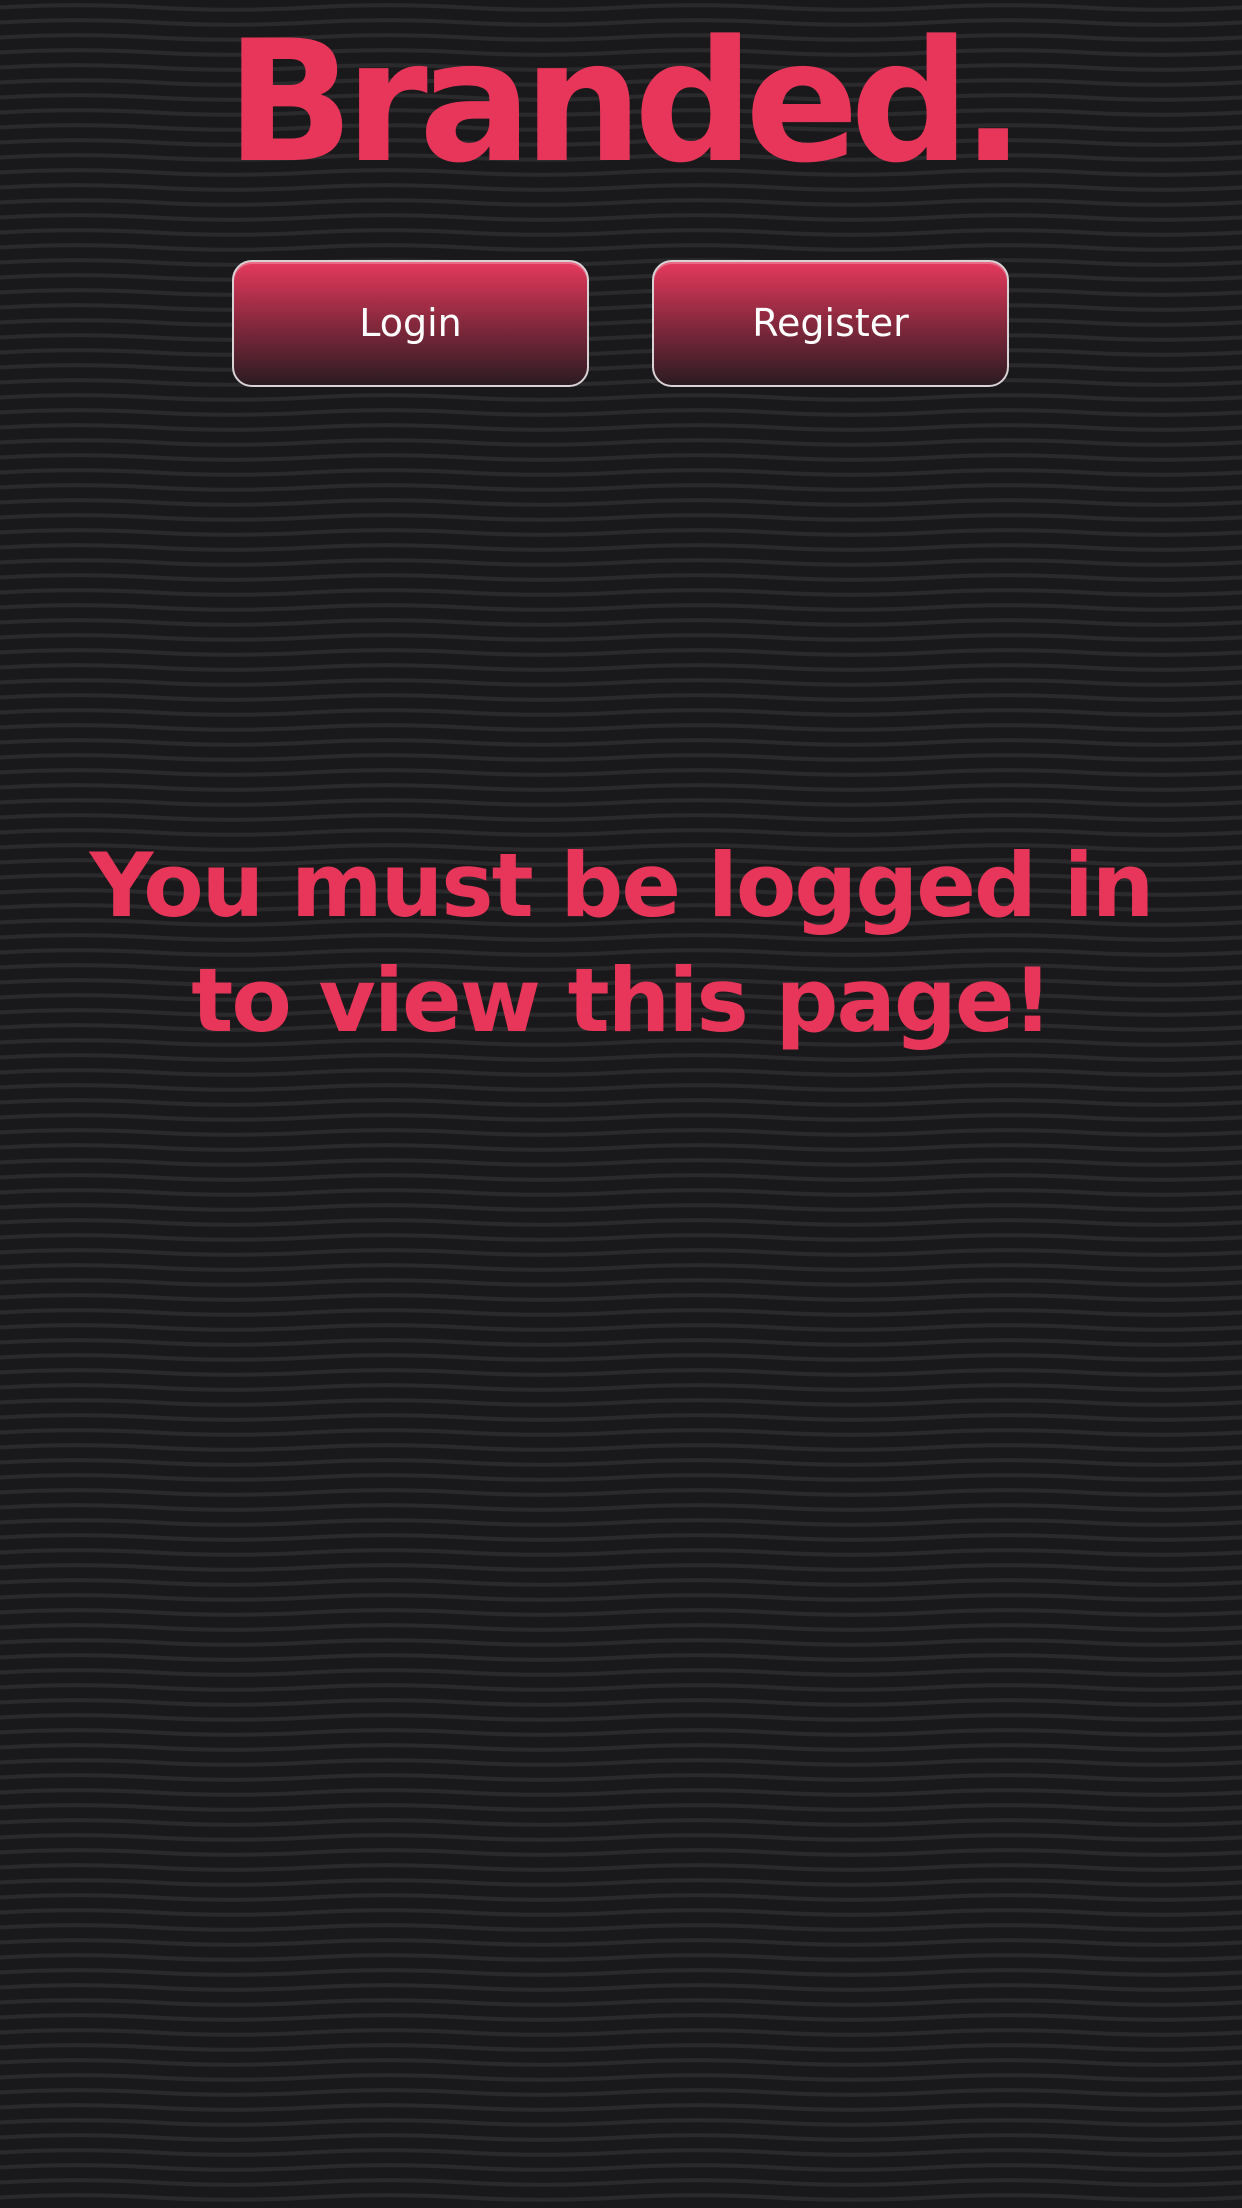 This screenshot has height=2208, width=1242. Describe the element at coordinates (622, 943) in the screenshot. I see `login-required-message: You must be logged in to view this page!` at that location.